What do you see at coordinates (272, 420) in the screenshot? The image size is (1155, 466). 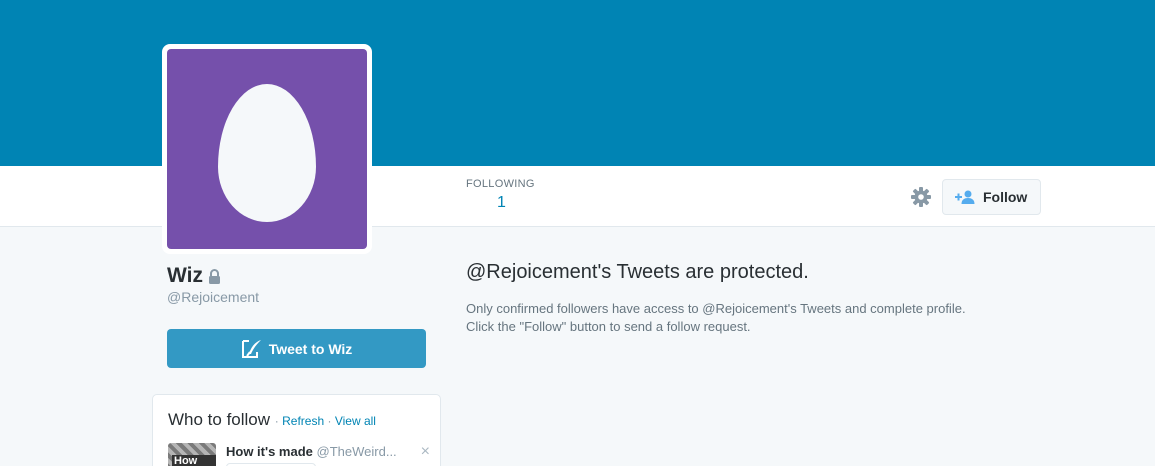 I see `who-to-follow-header: Who to follow · Refresh · View all` at bounding box center [272, 420].